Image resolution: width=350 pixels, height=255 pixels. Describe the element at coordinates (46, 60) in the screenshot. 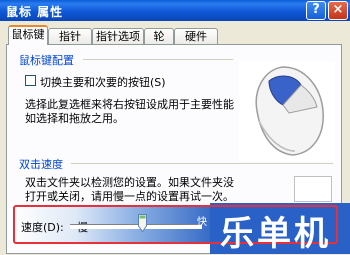

I see `buttons-group-title: 鼠标键配置` at that location.